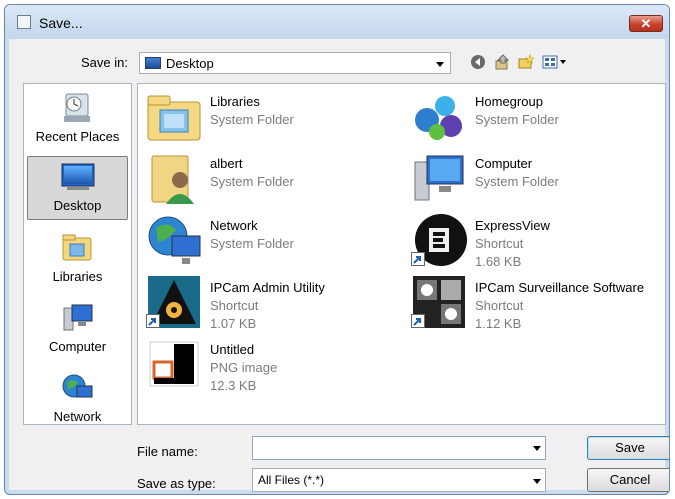  What do you see at coordinates (174, 116) in the screenshot?
I see `libraries-folder-icon` at bounding box center [174, 116].